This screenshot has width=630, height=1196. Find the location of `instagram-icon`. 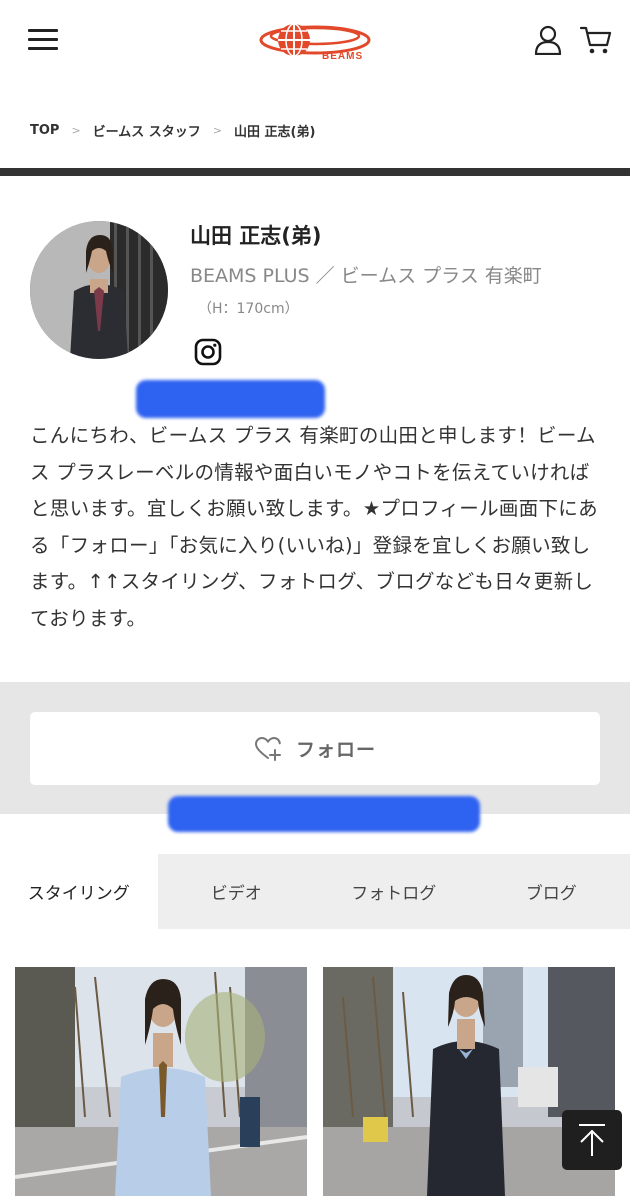

instagram-icon is located at coordinates (208, 352).